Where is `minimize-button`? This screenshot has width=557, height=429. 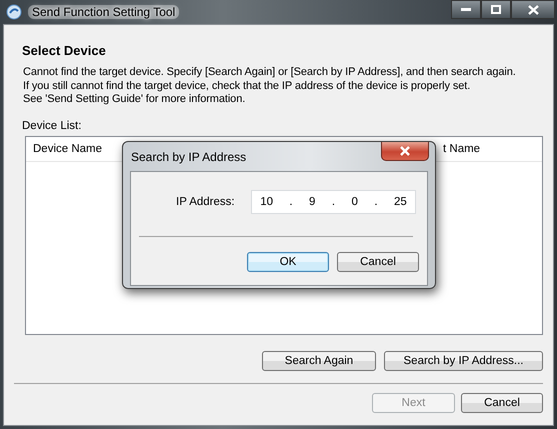
minimize-button is located at coordinates (466, 9).